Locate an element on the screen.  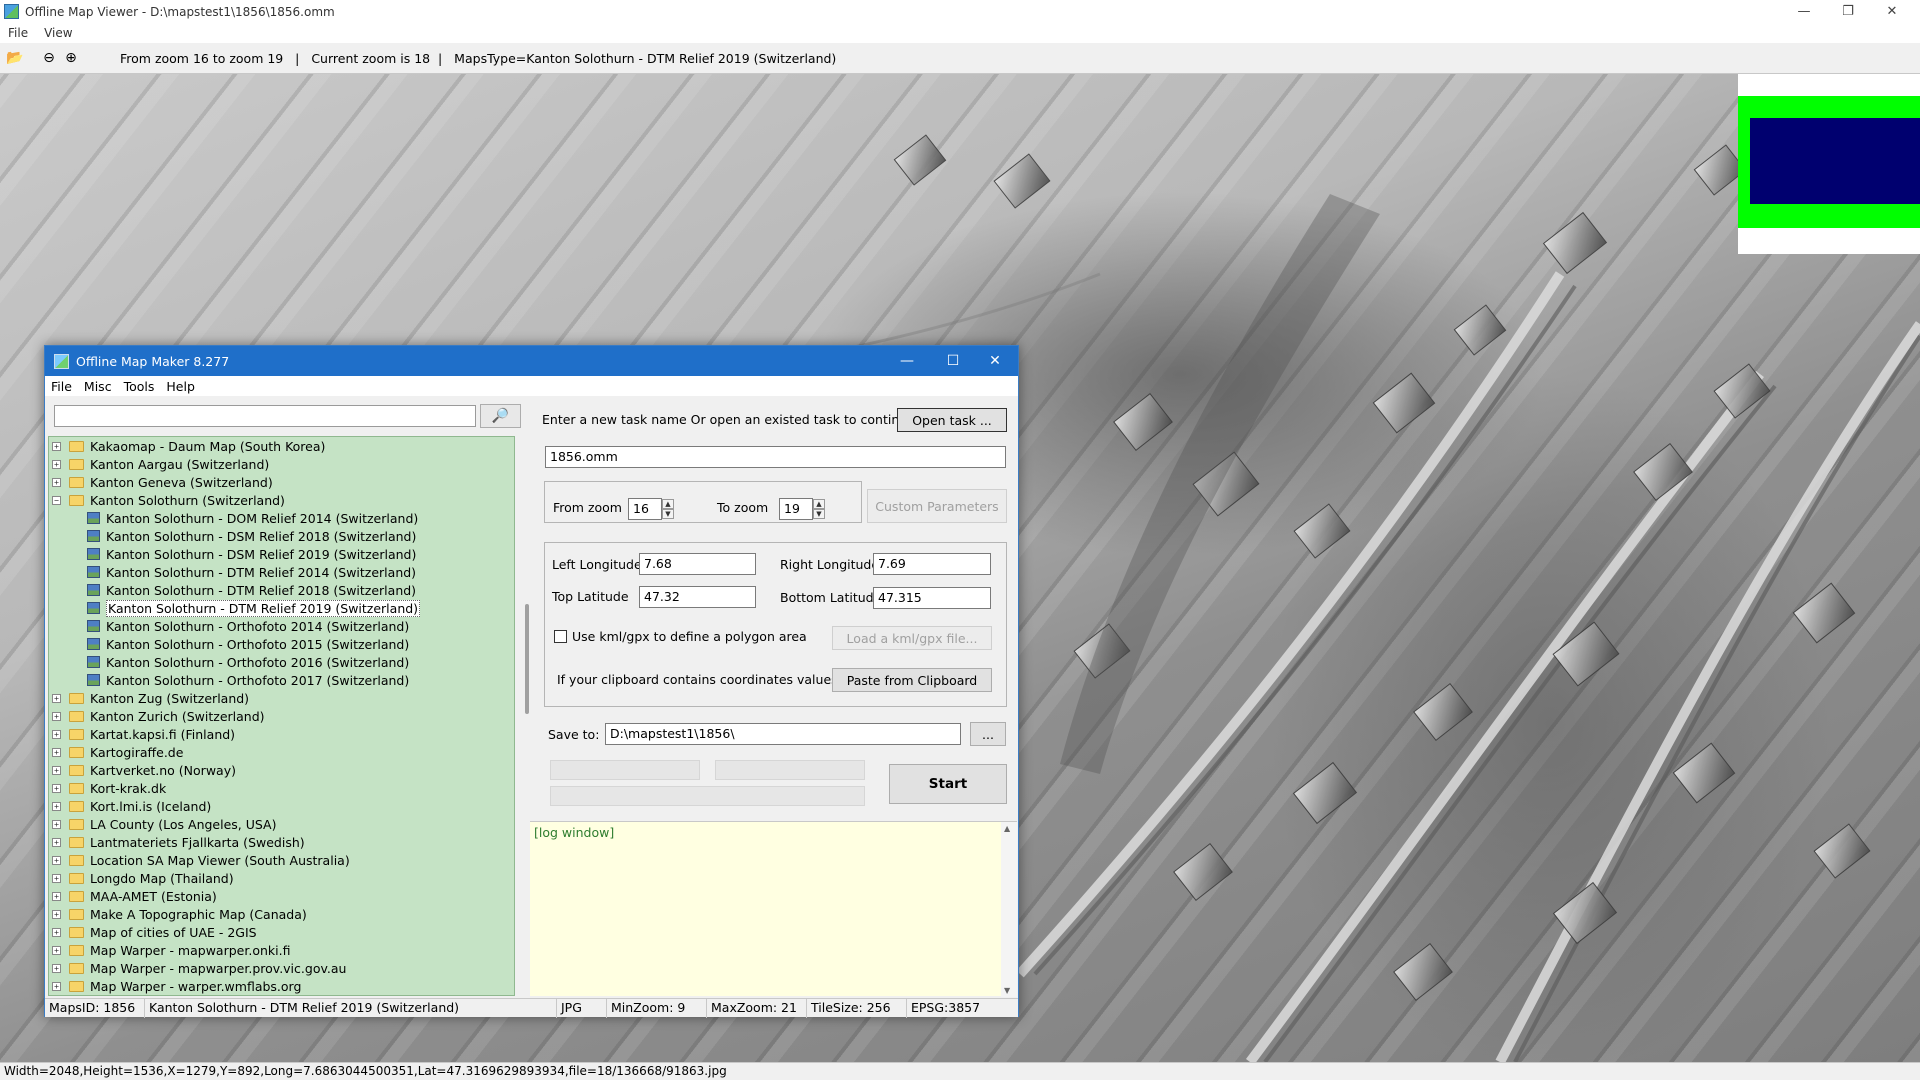
paste-from-clipboard-button: Paste from Clipboard is located at coordinates (912, 680).